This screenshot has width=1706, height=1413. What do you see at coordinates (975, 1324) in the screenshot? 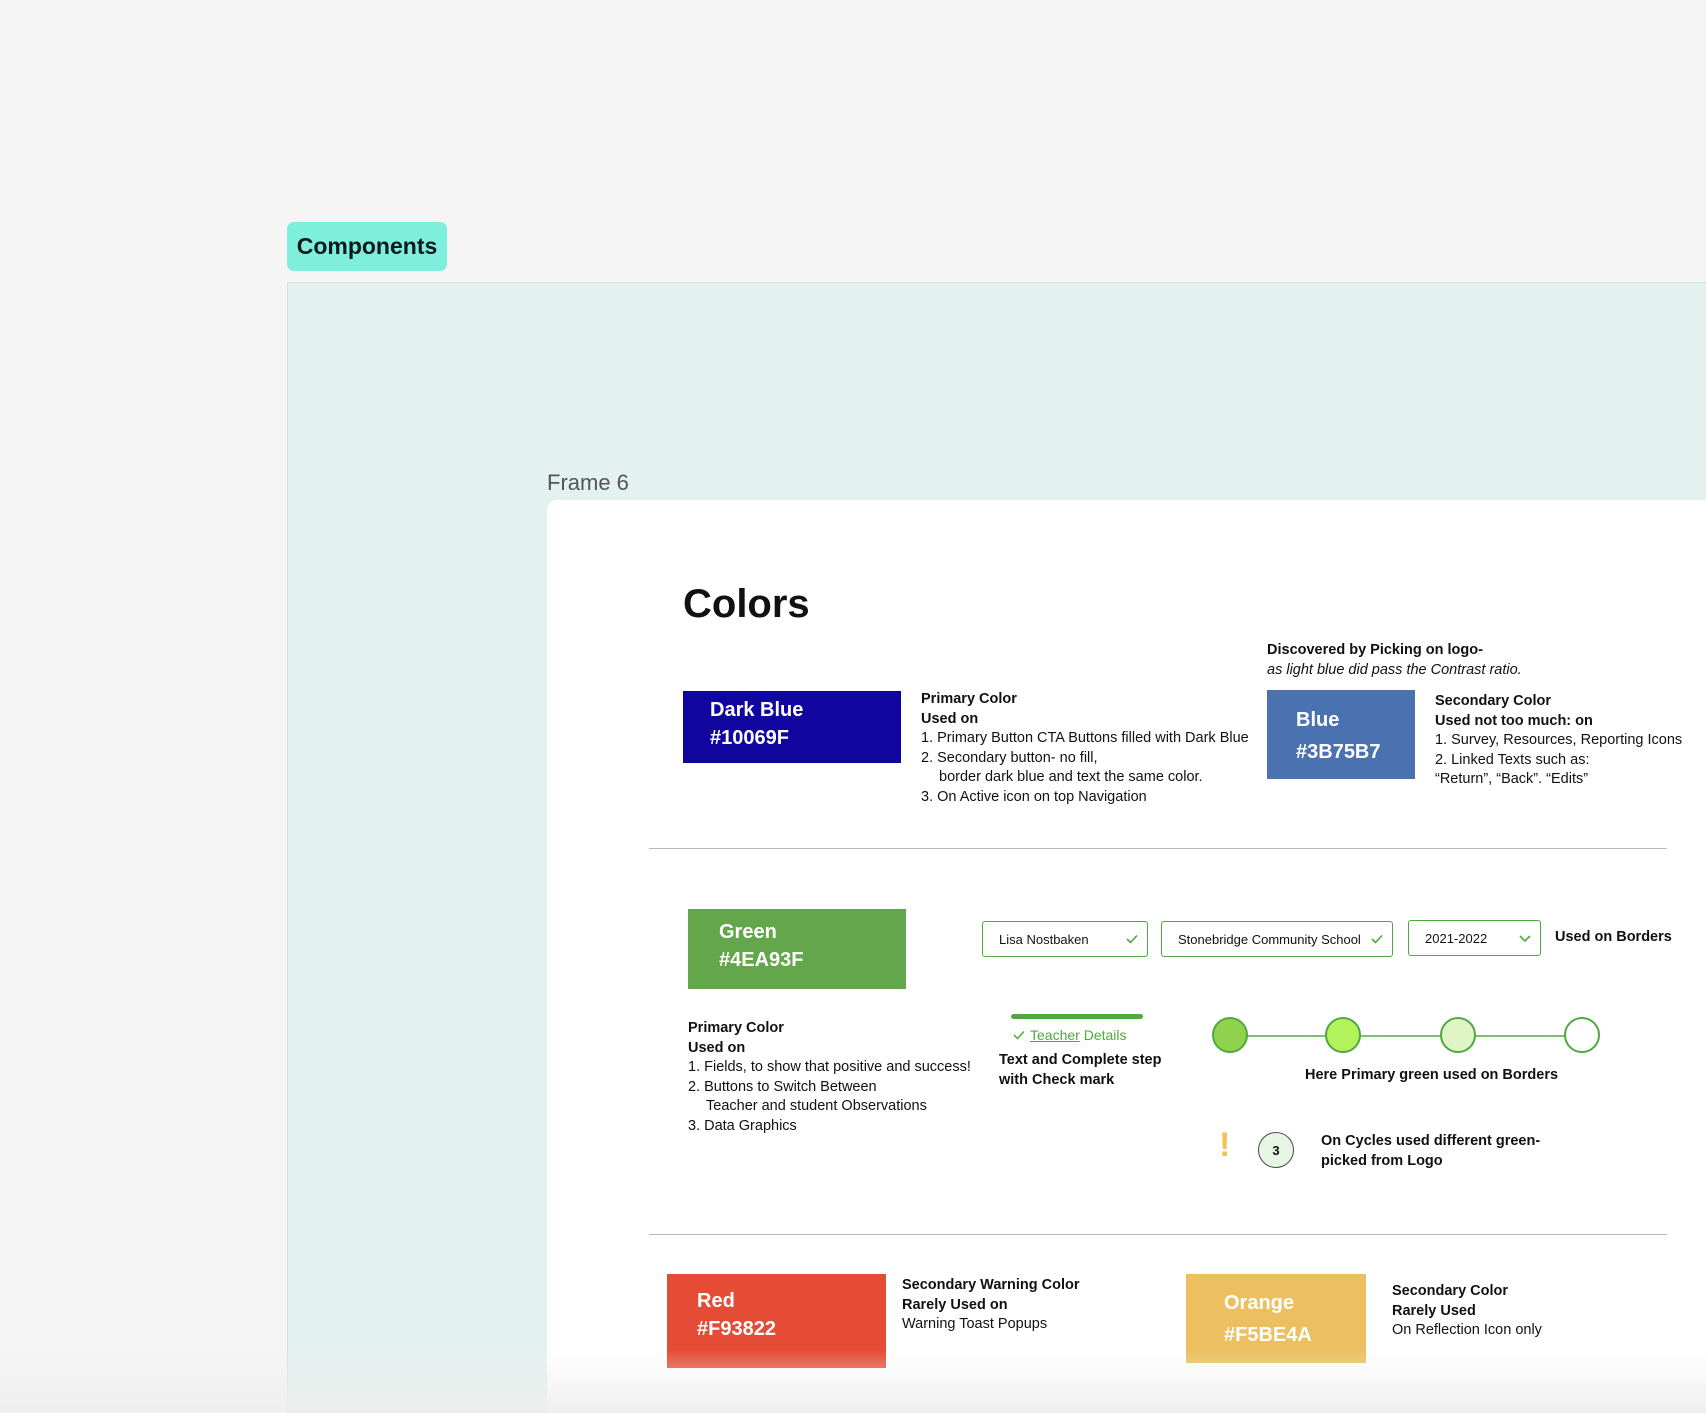
I see `note-item: Warning Toast Popups` at bounding box center [975, 1324].